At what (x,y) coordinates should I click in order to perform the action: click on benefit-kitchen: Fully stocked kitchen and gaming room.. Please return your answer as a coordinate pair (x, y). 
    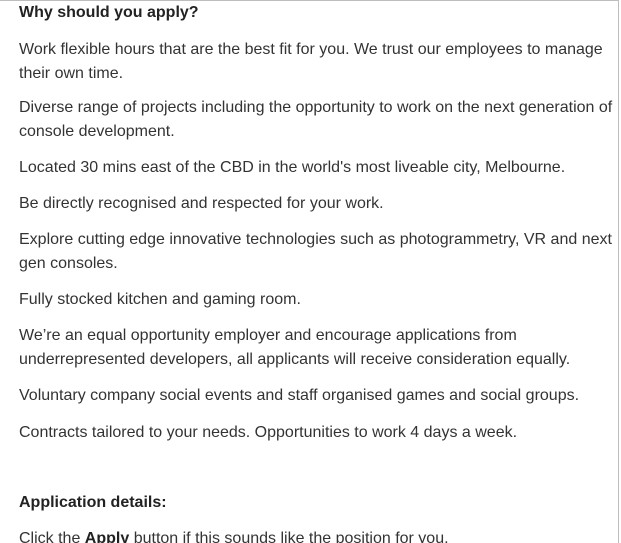
    Looking at the image, I should click on (160, 299).